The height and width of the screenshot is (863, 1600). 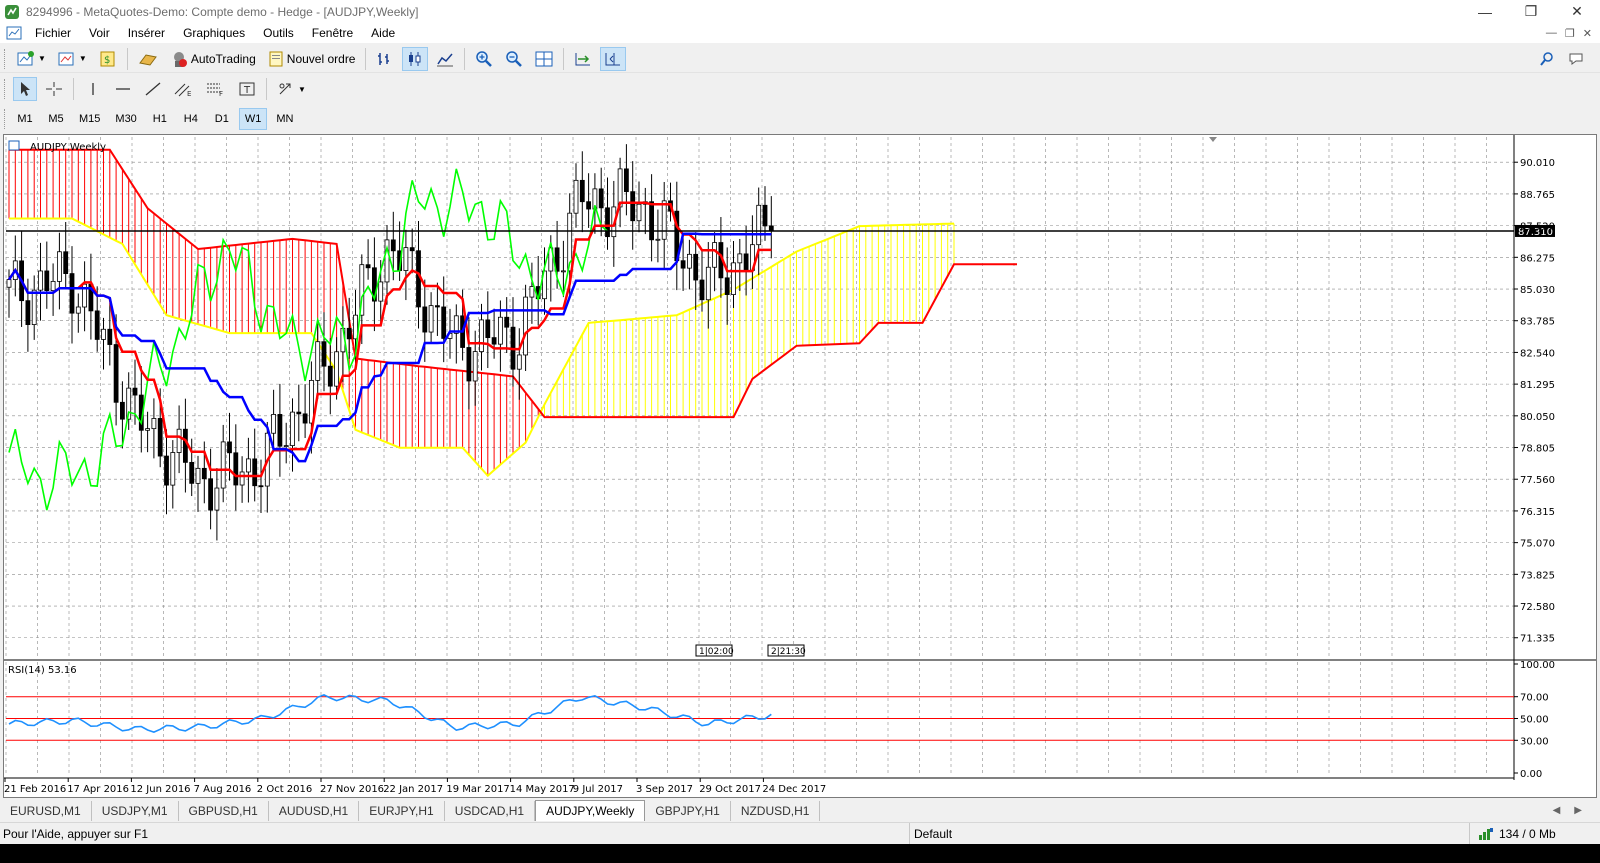 I want to click on date-tick-label: 14 May 2017, so click(x=542, y=789).